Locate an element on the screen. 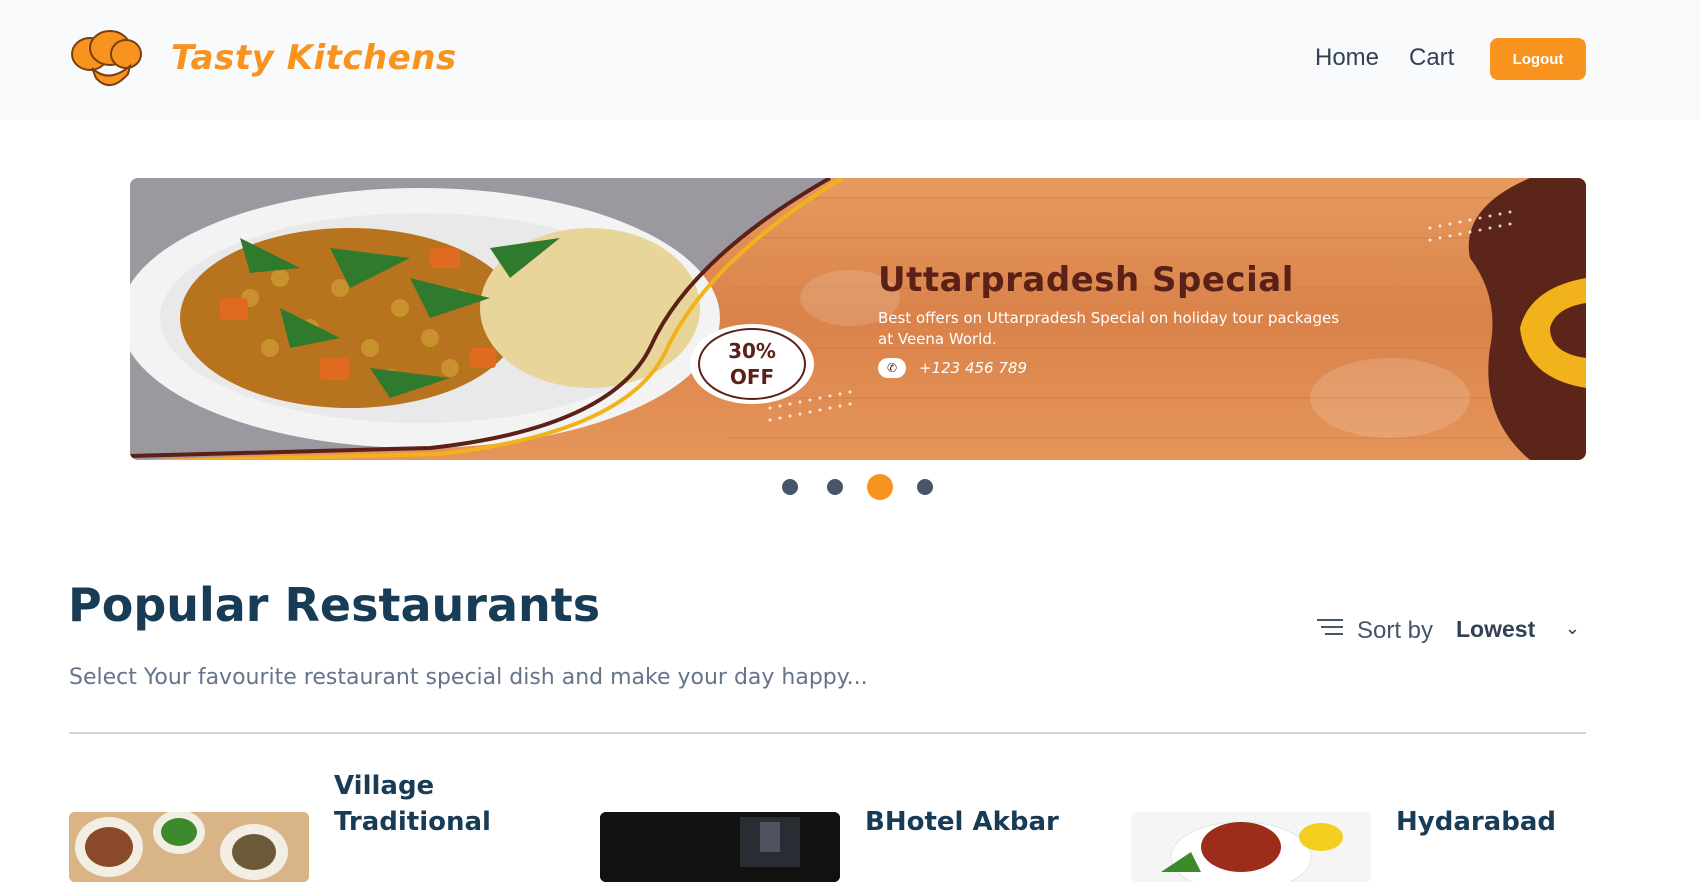  badge-off: OFF is located at coordinates (752, 377).